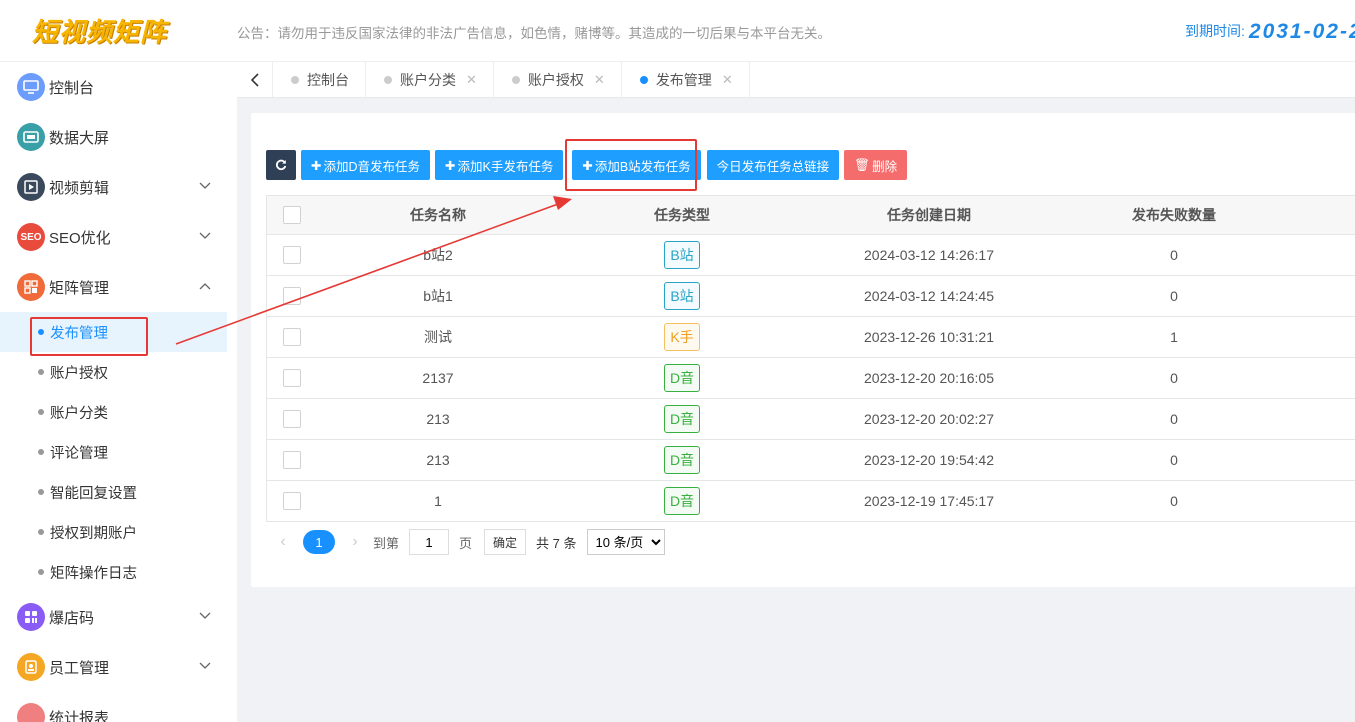 Image resolution: width=1355 pixels, height=722 pixels. I want to click on tab-console: 控制台, so click(319, 79).